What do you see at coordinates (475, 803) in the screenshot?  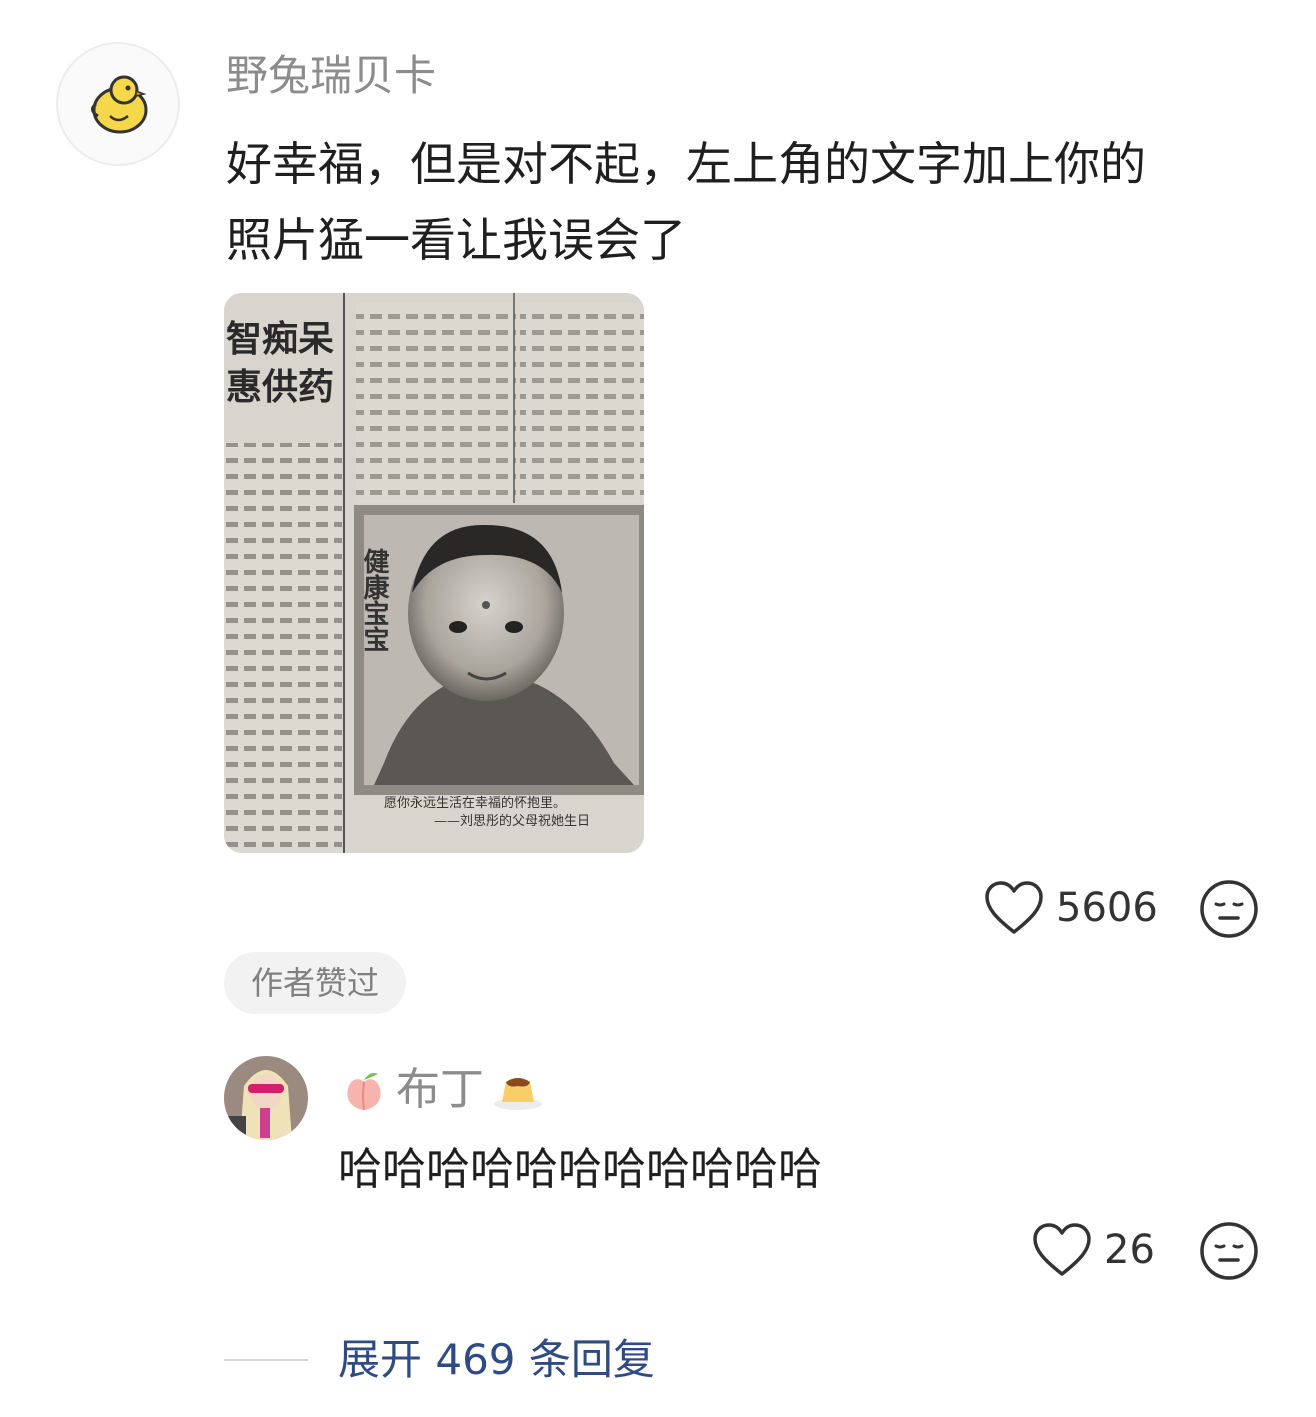 I see `photo-caption-1: 愿你永远生活在幸福的怀抱里。` at bounding box center [475, 803].